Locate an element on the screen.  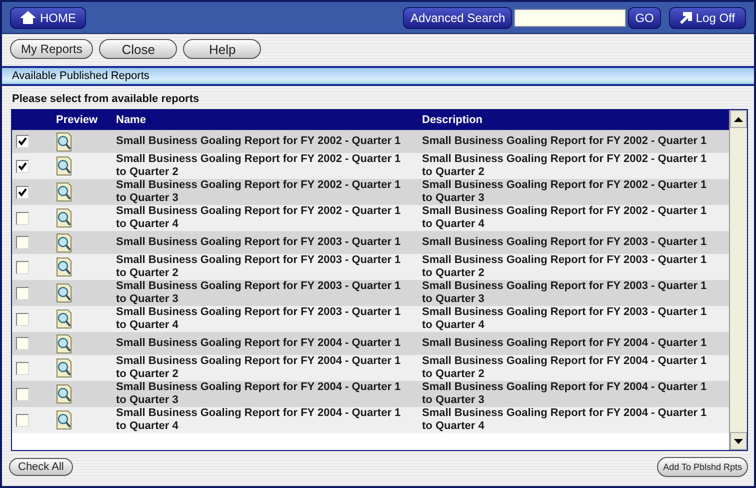
column-header: Preview is located at coordinates (77, 120).